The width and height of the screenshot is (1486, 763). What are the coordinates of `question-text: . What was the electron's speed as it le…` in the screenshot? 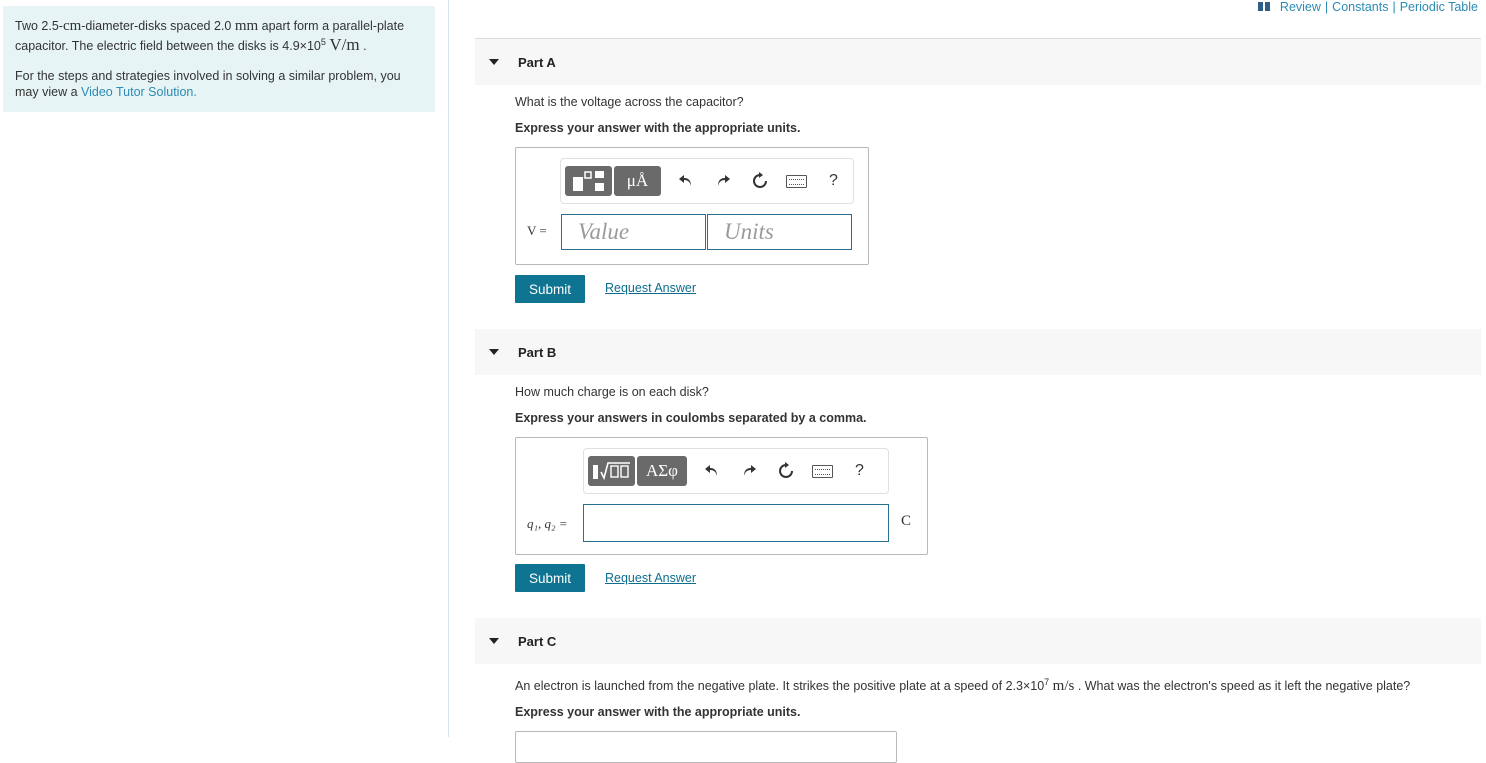 It's located at (1242, 686).